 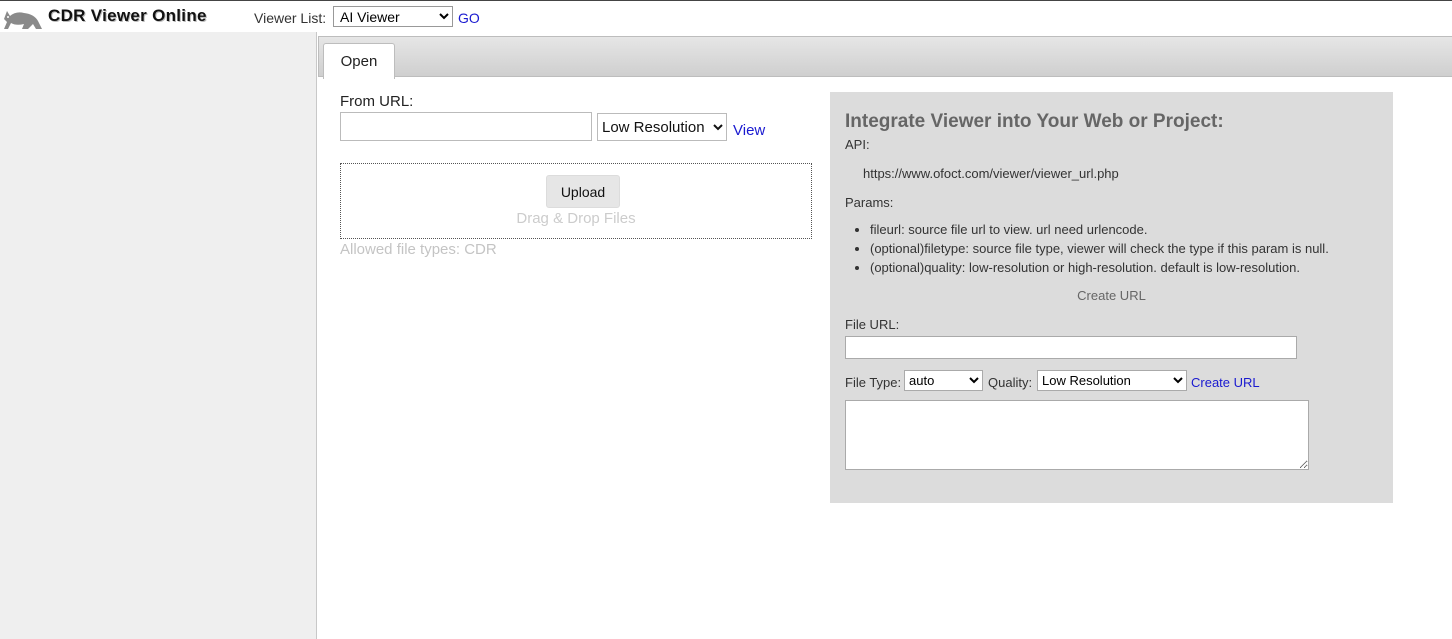 What do you see at coordinates (1010, 382) in the screenshot?
I see `quality-label: Quality:` at bounding box center [1010, 382].